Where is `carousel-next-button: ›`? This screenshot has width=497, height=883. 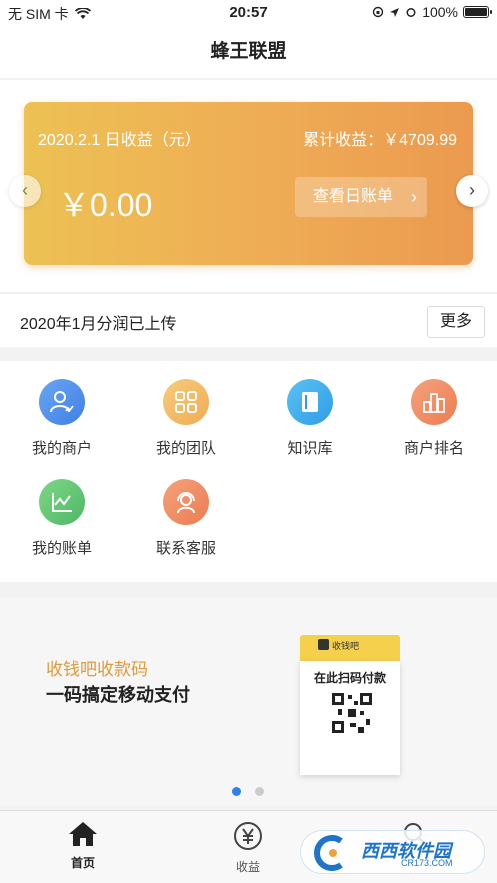
carousel-next-button: › is located at coordinates (472, 191).